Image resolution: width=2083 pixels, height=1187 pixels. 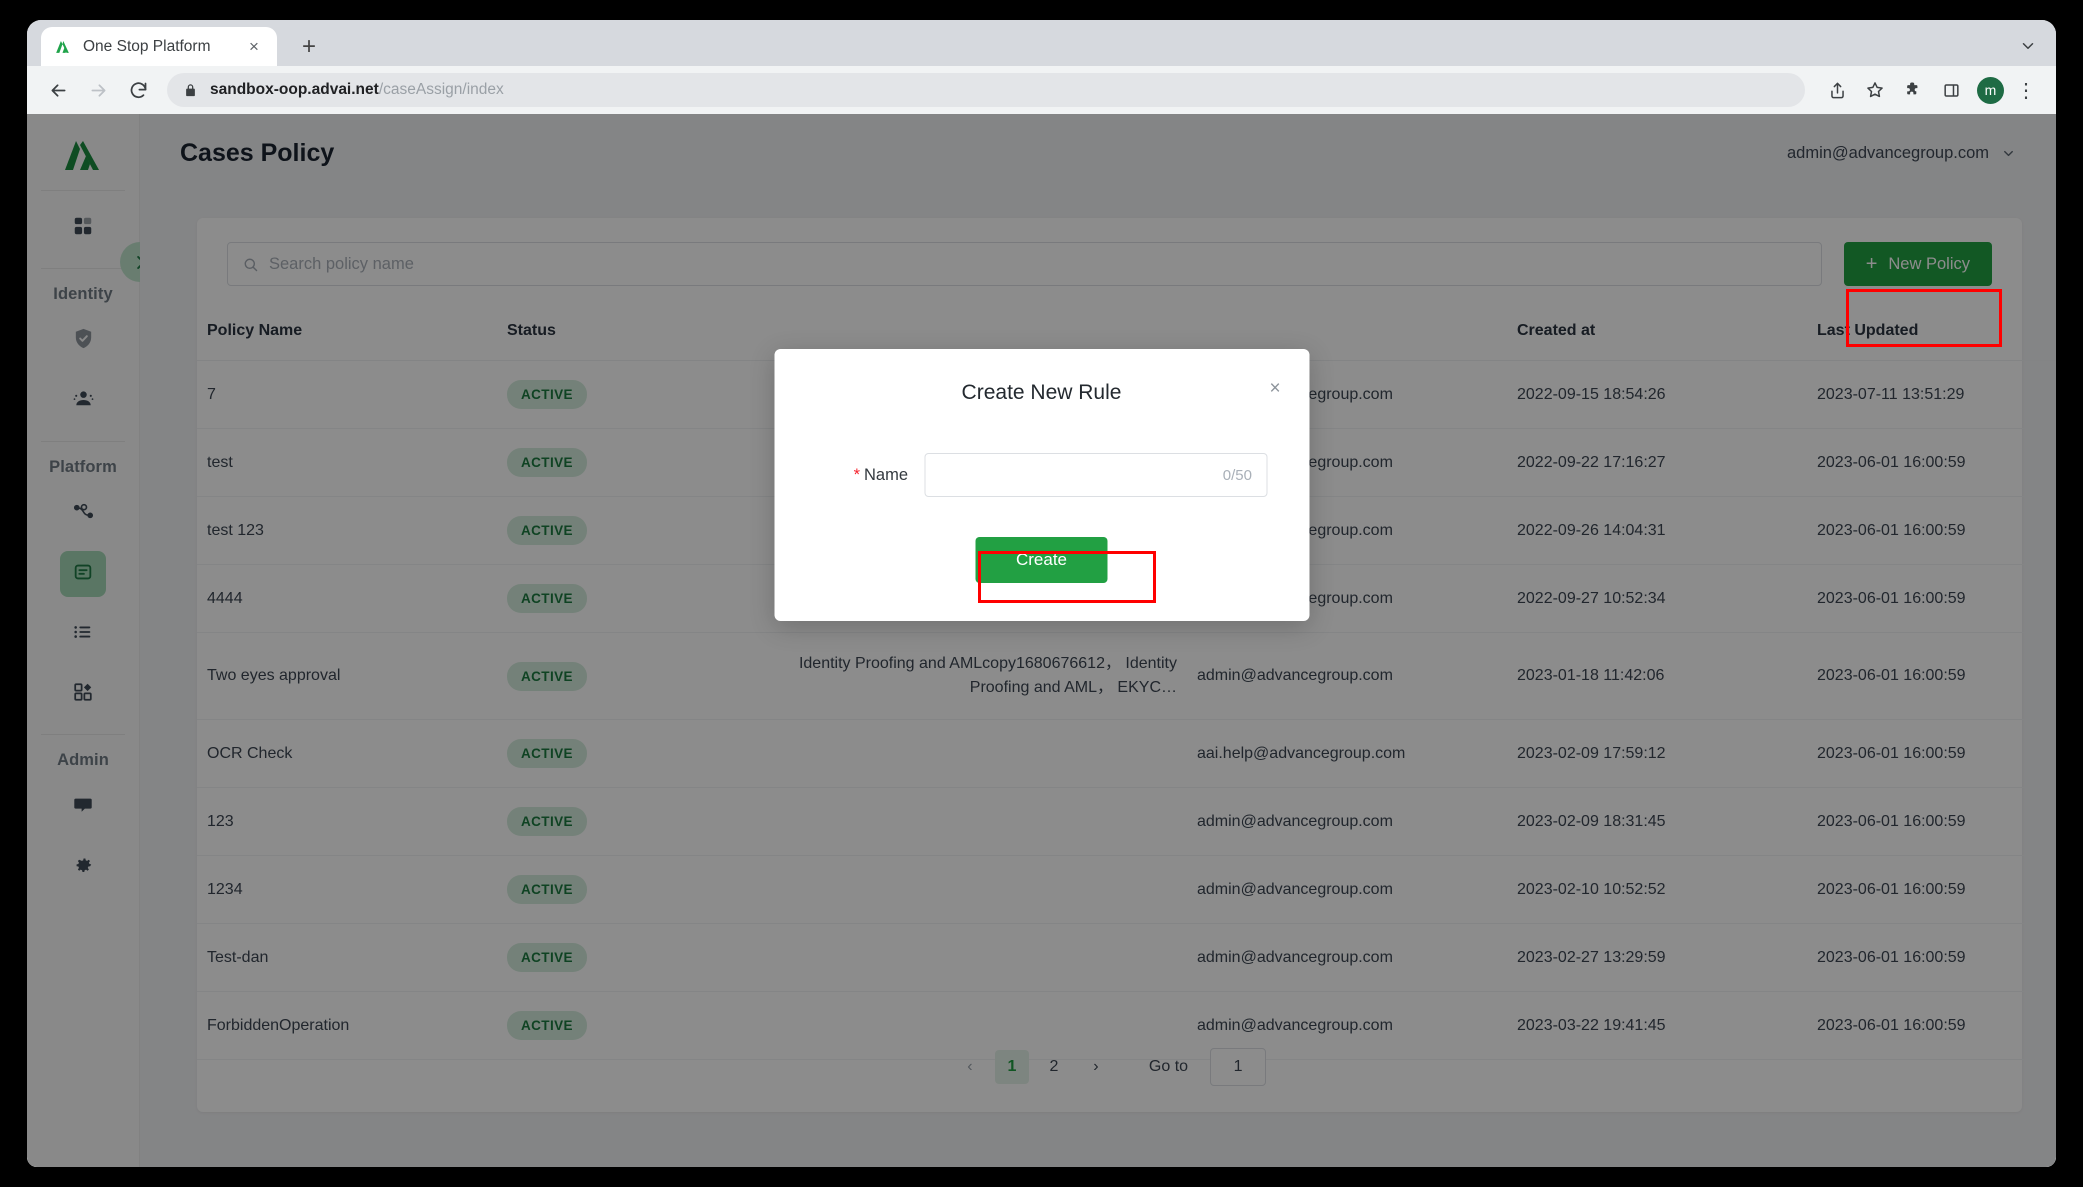 I want to click on back-icon, so click(x=58, y=90).